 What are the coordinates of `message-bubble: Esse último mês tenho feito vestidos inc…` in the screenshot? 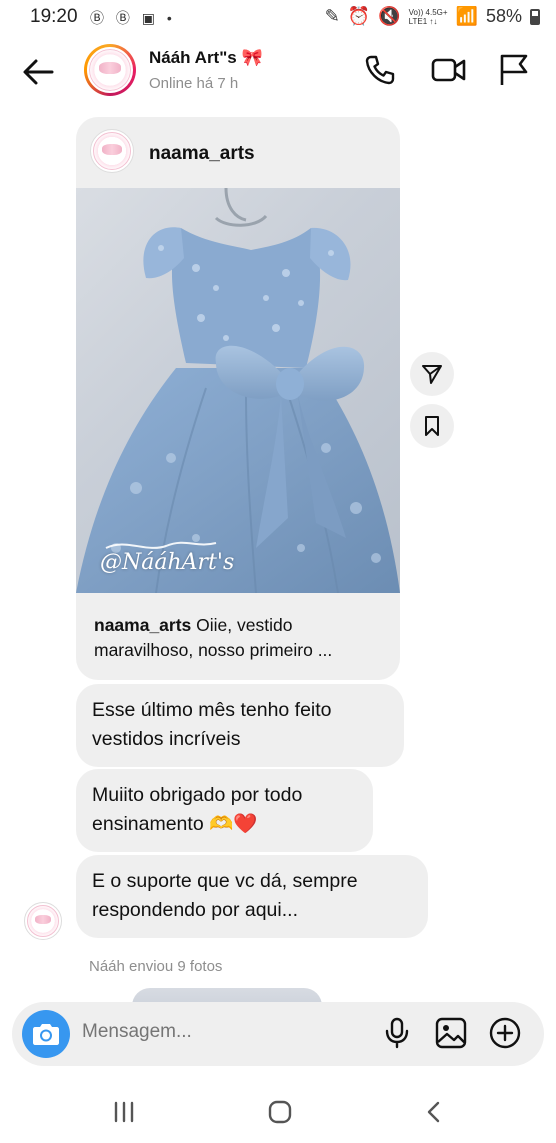 It's located at (240, 725).